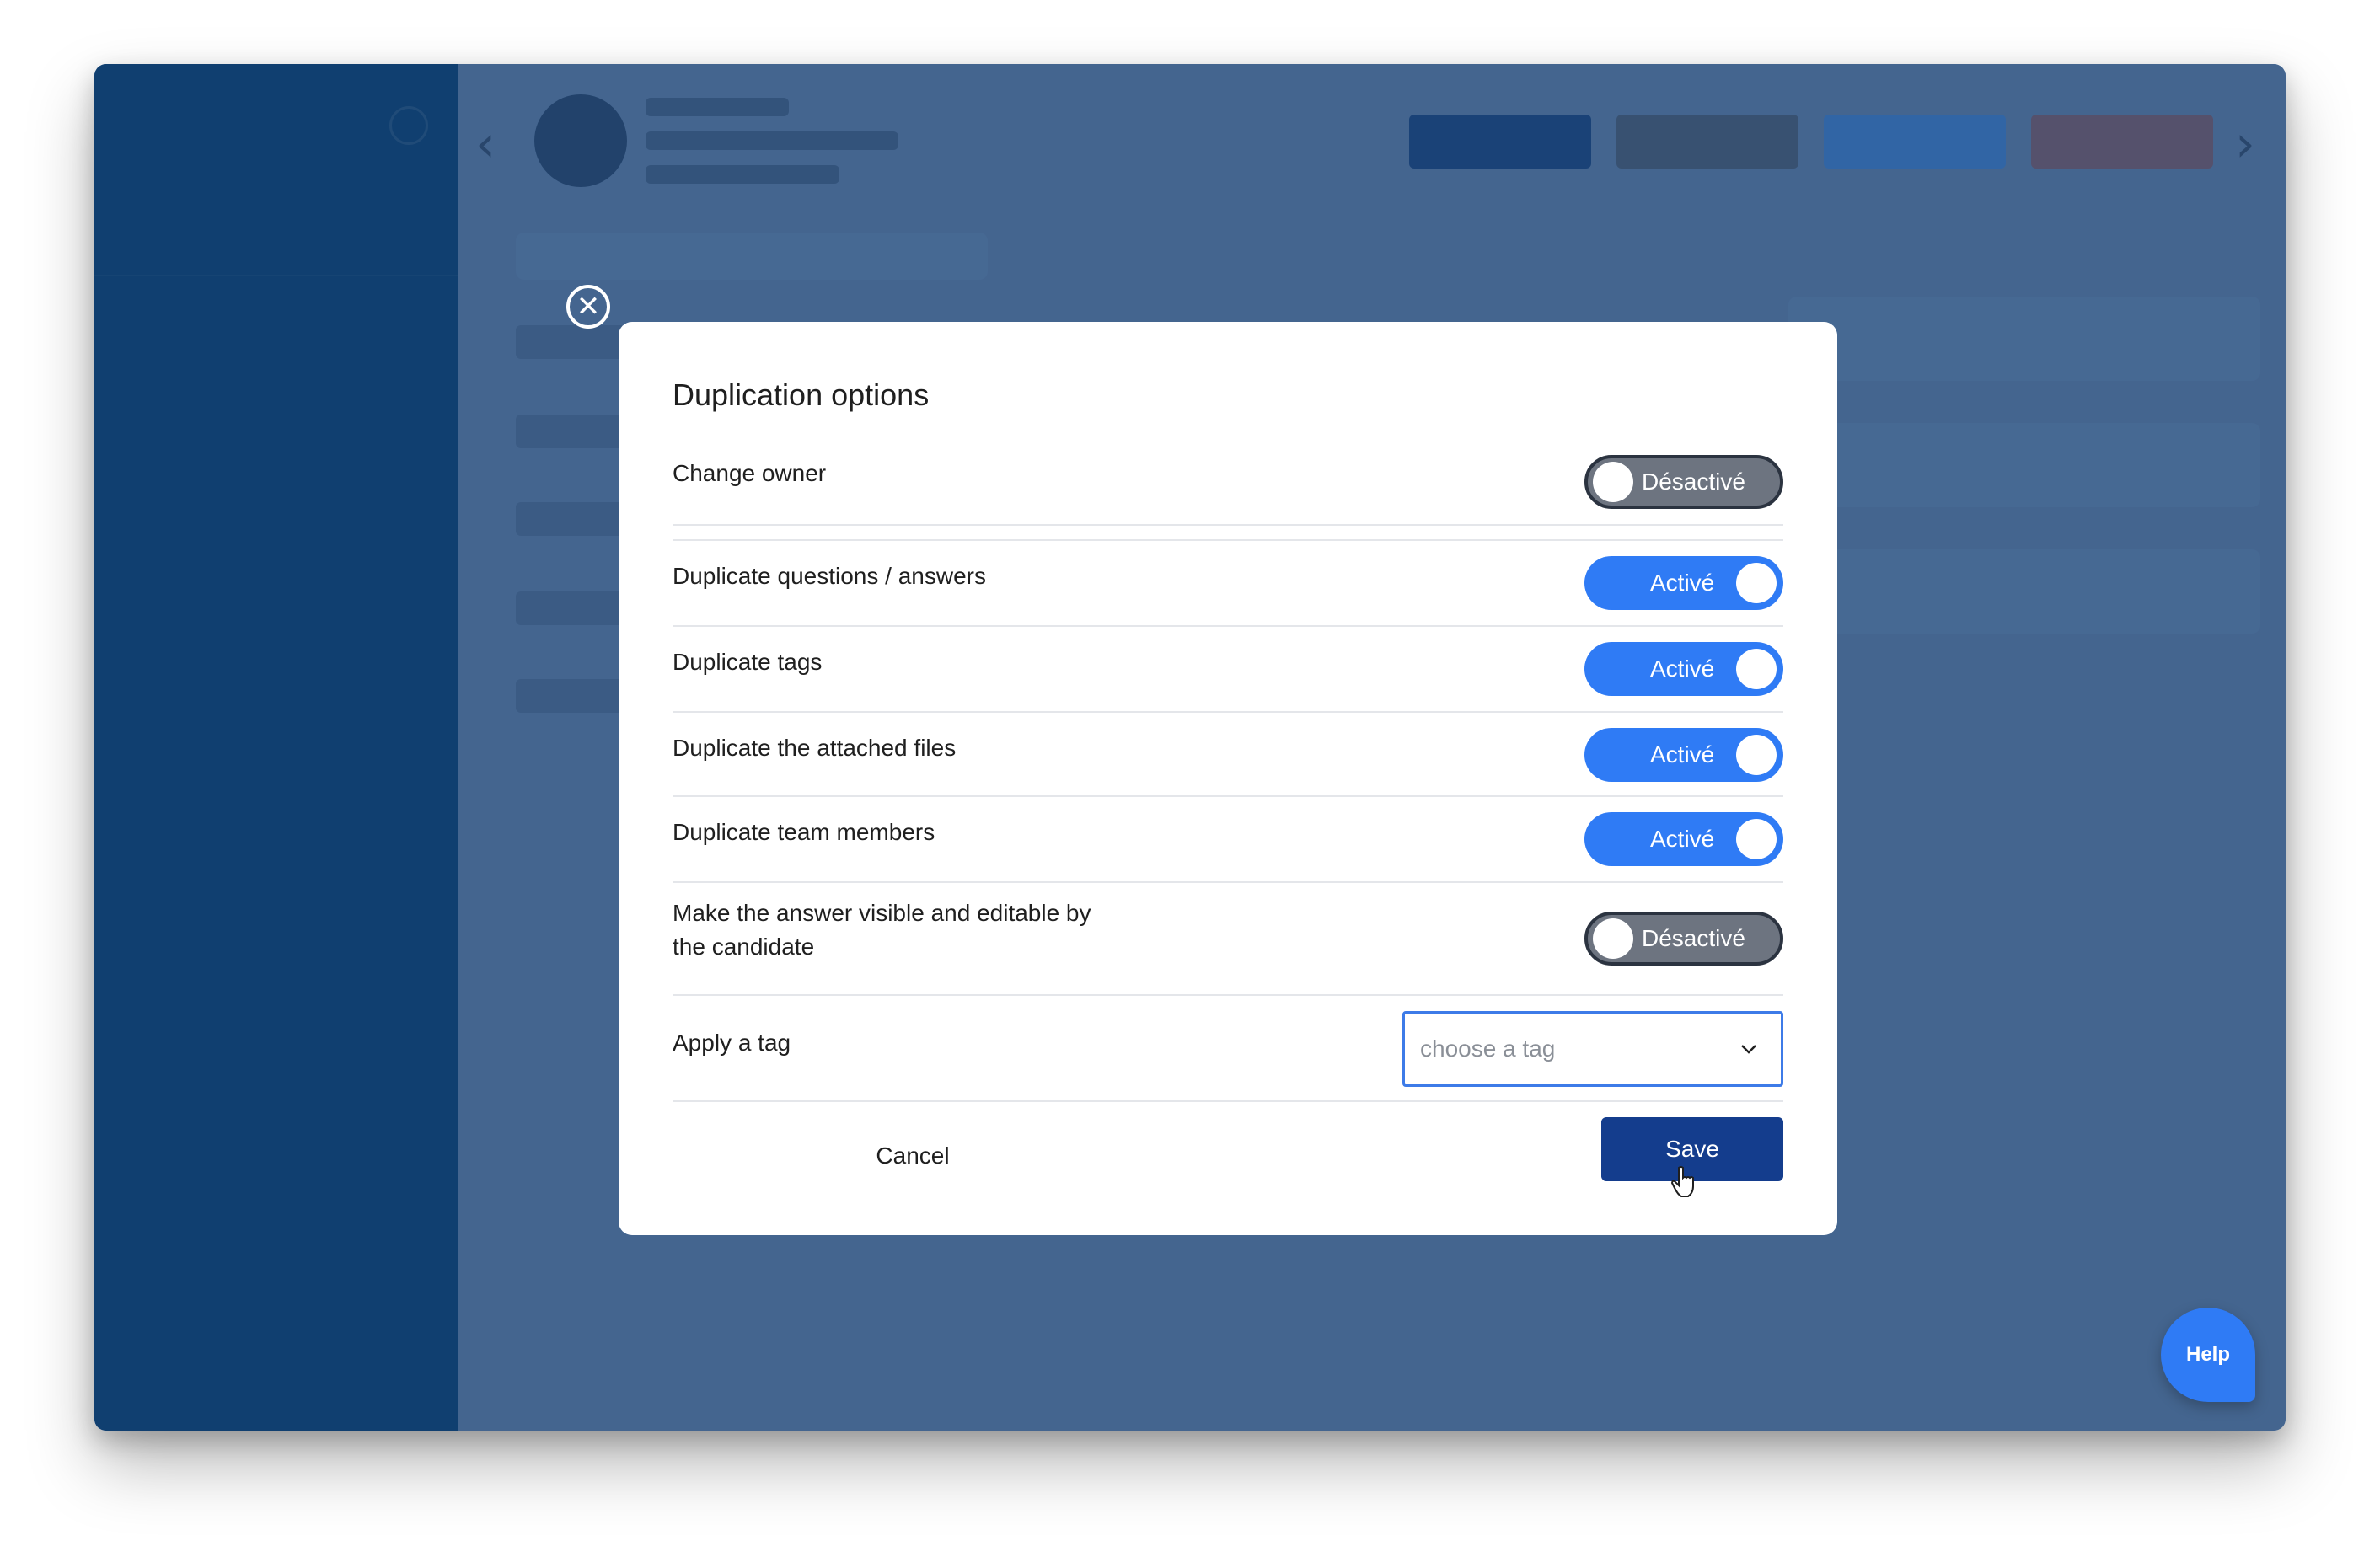  I want to click on option-apply-tag: Apply a tag choose a tag, so click(1228, 1049).